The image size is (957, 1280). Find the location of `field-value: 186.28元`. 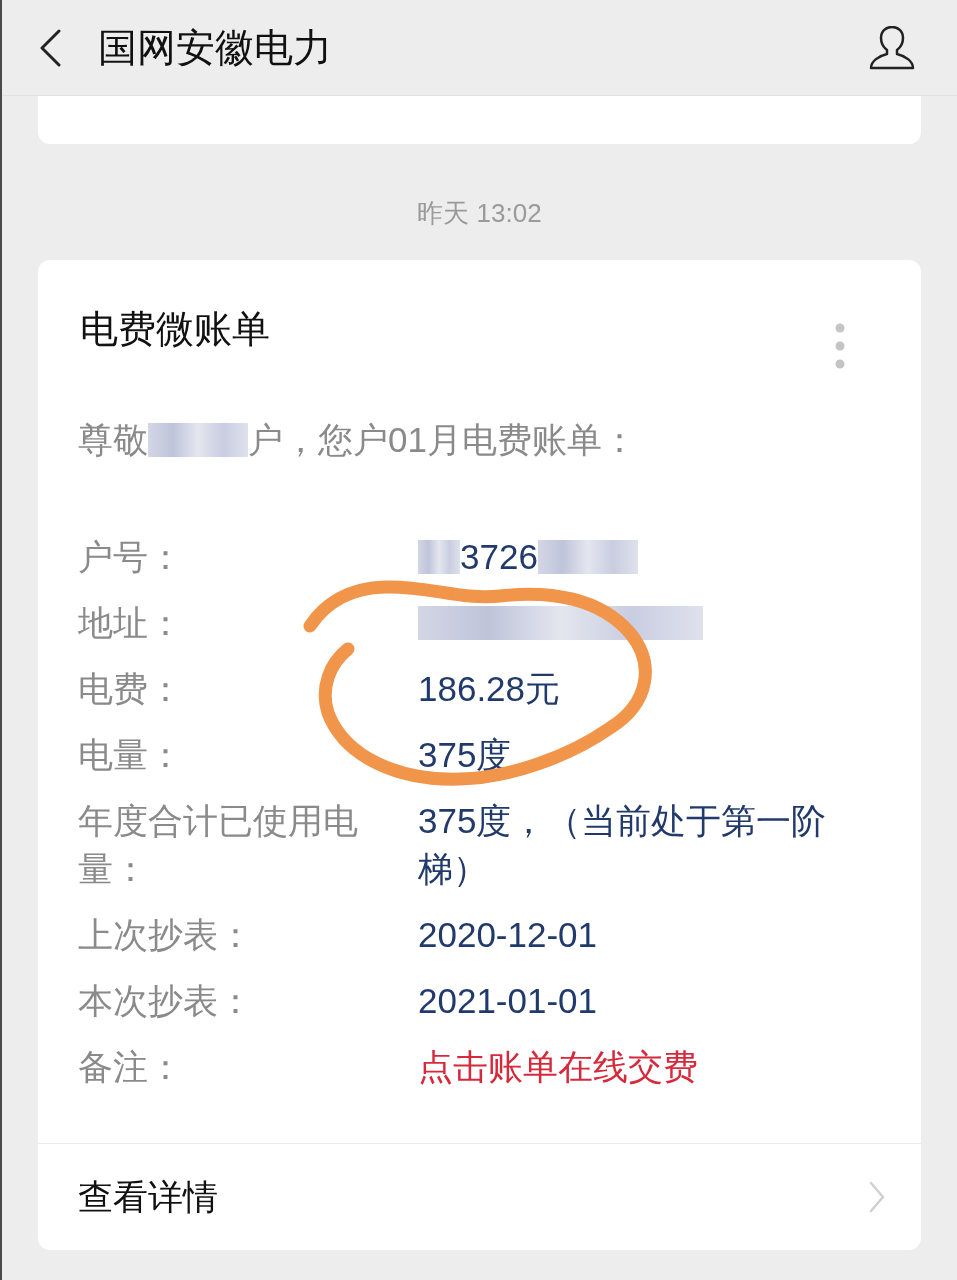

field-value: 186.28元 is located at coordinates (489, 689).